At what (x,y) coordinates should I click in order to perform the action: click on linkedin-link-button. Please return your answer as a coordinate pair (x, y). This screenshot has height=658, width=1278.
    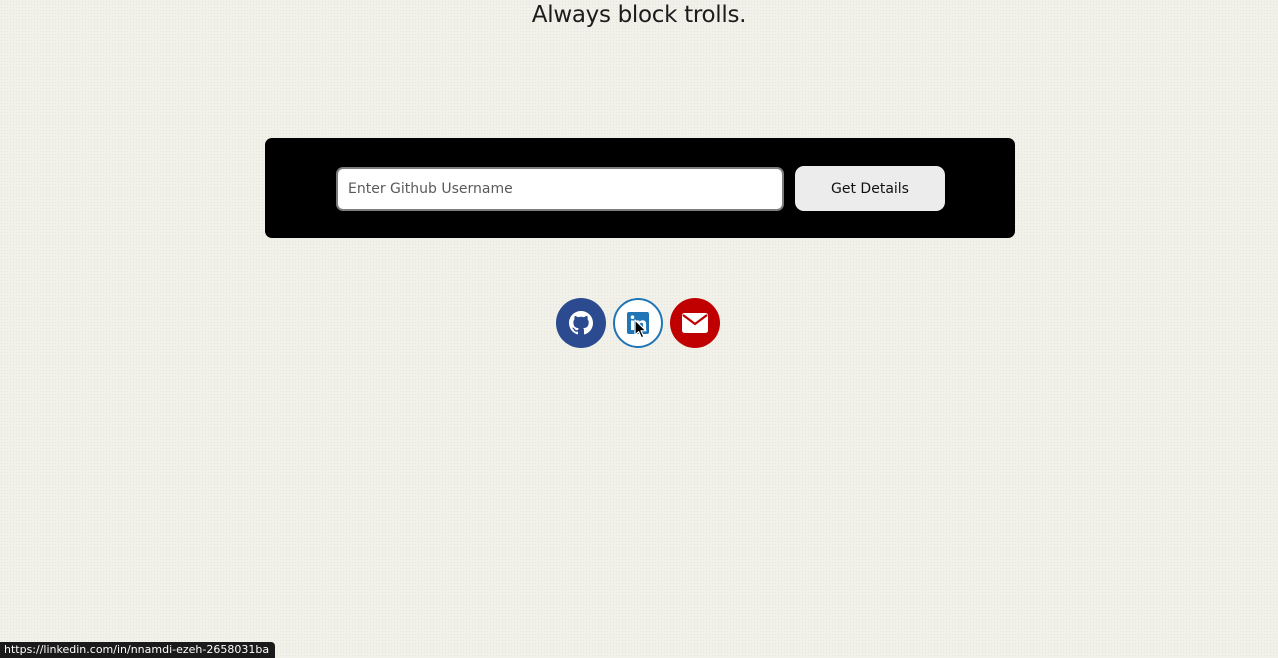
    Looking at the image, I should click on (638, 323).